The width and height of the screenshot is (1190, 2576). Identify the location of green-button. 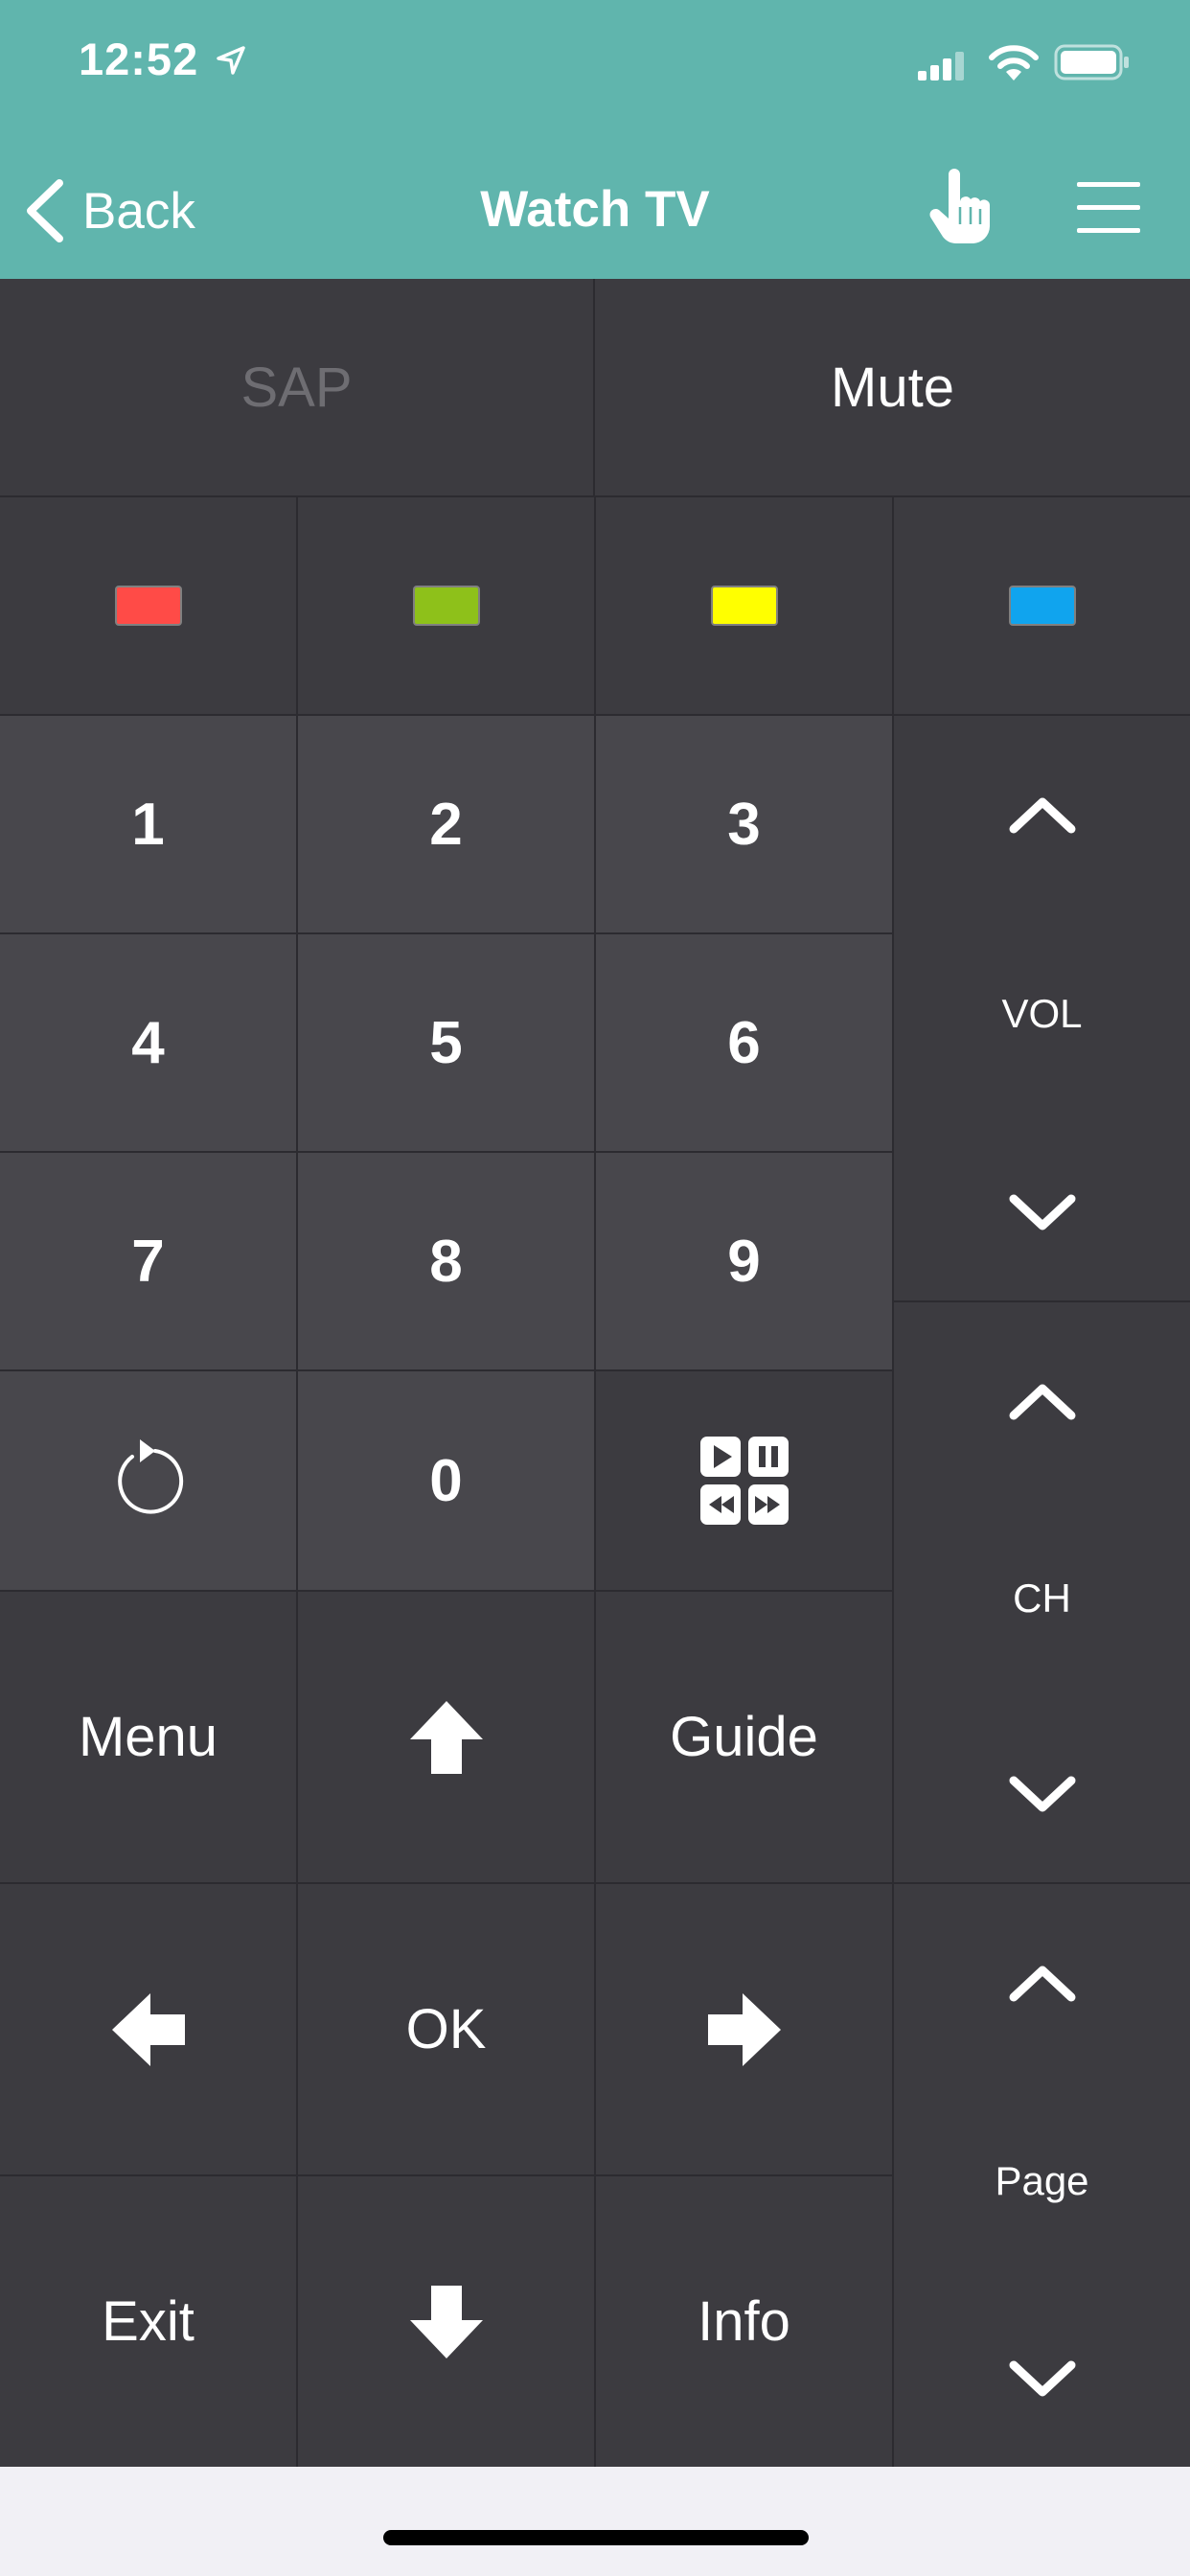
(447, 606).